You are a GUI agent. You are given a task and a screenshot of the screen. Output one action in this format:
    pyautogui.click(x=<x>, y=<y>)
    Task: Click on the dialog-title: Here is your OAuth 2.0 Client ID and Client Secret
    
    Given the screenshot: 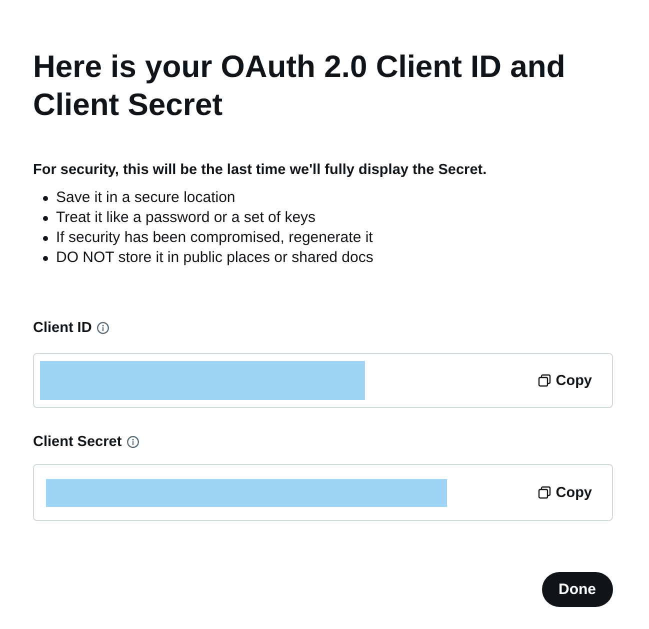 What is the action you would take?
    pyautogui.click(x=299, y=86)
    